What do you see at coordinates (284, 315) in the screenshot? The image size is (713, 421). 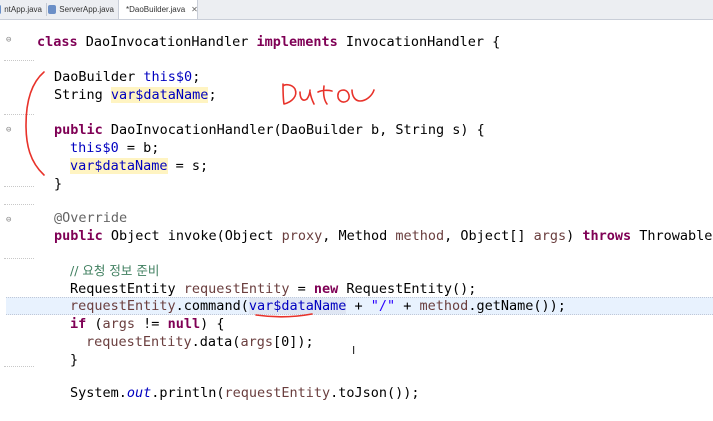 I see `underline-ink-mark` at bounding box center [284, 315].